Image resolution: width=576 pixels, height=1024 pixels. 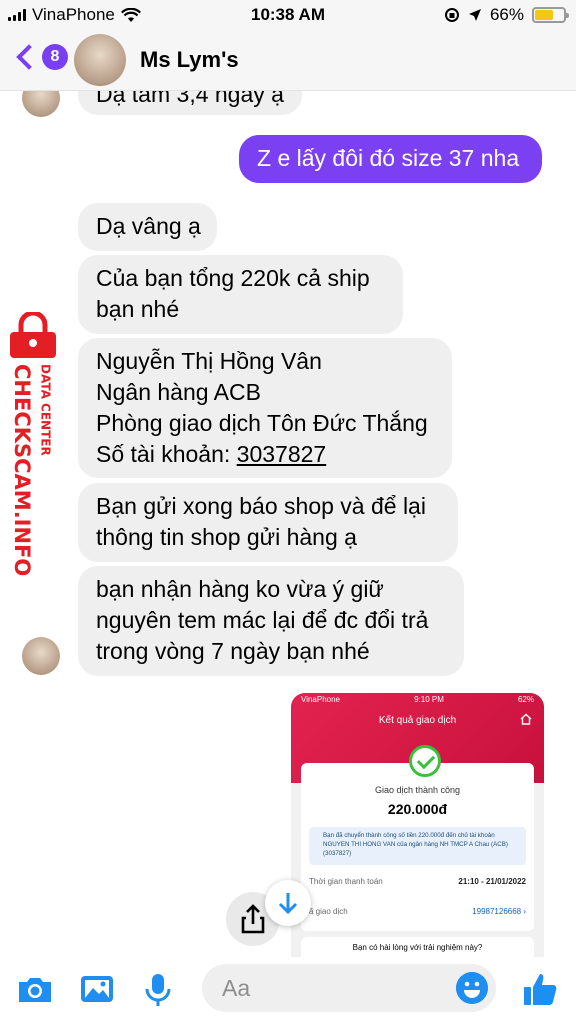 I want to click on message-text: Dạ vâng ạ, so click(x=148, y=226).